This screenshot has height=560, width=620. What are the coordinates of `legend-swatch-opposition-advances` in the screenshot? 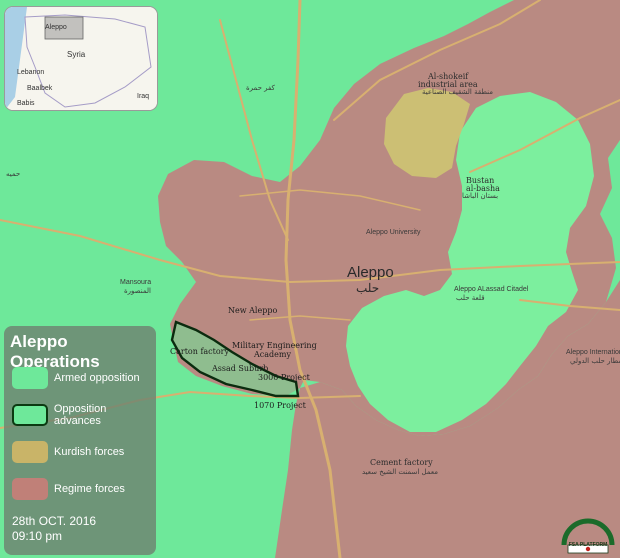 It's located at (30, 415).